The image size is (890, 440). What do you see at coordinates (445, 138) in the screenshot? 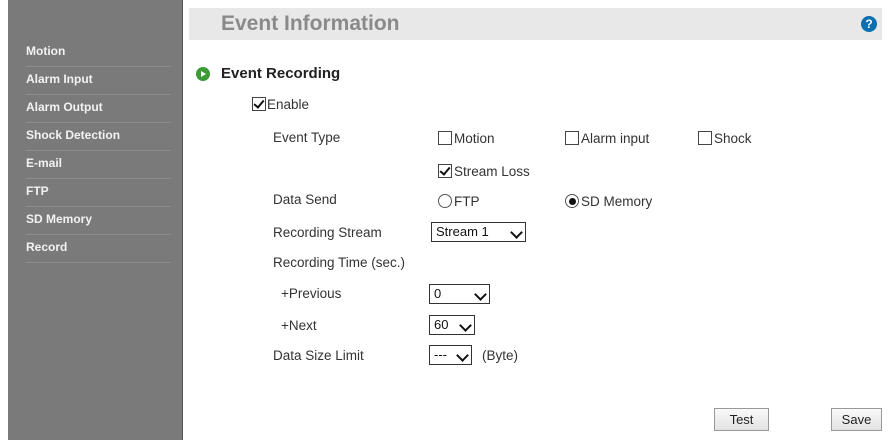
I see `motion-checkbox` at bounding box center [445, 138].